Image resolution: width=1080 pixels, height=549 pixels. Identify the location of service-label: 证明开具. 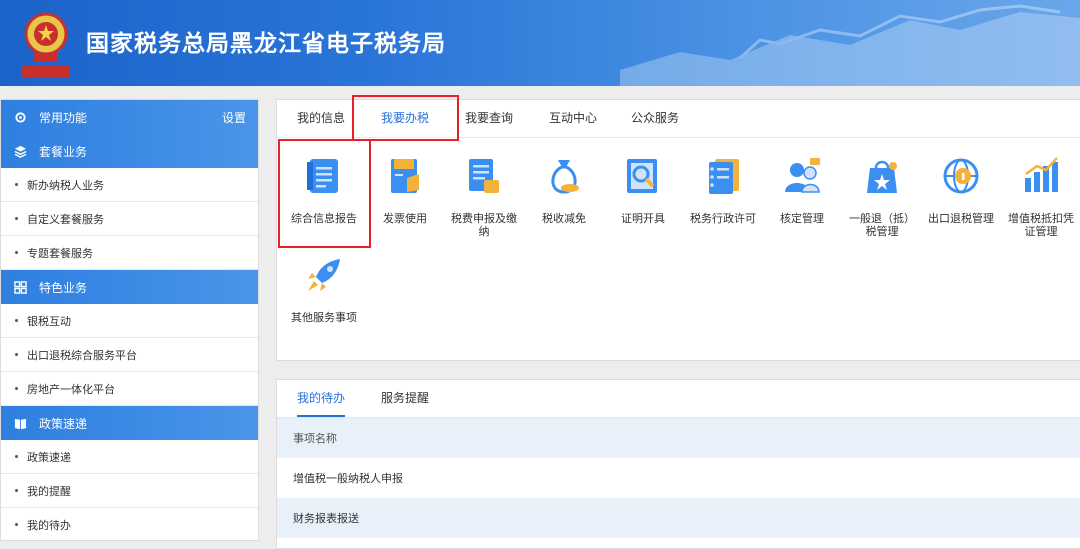
(643, 218).